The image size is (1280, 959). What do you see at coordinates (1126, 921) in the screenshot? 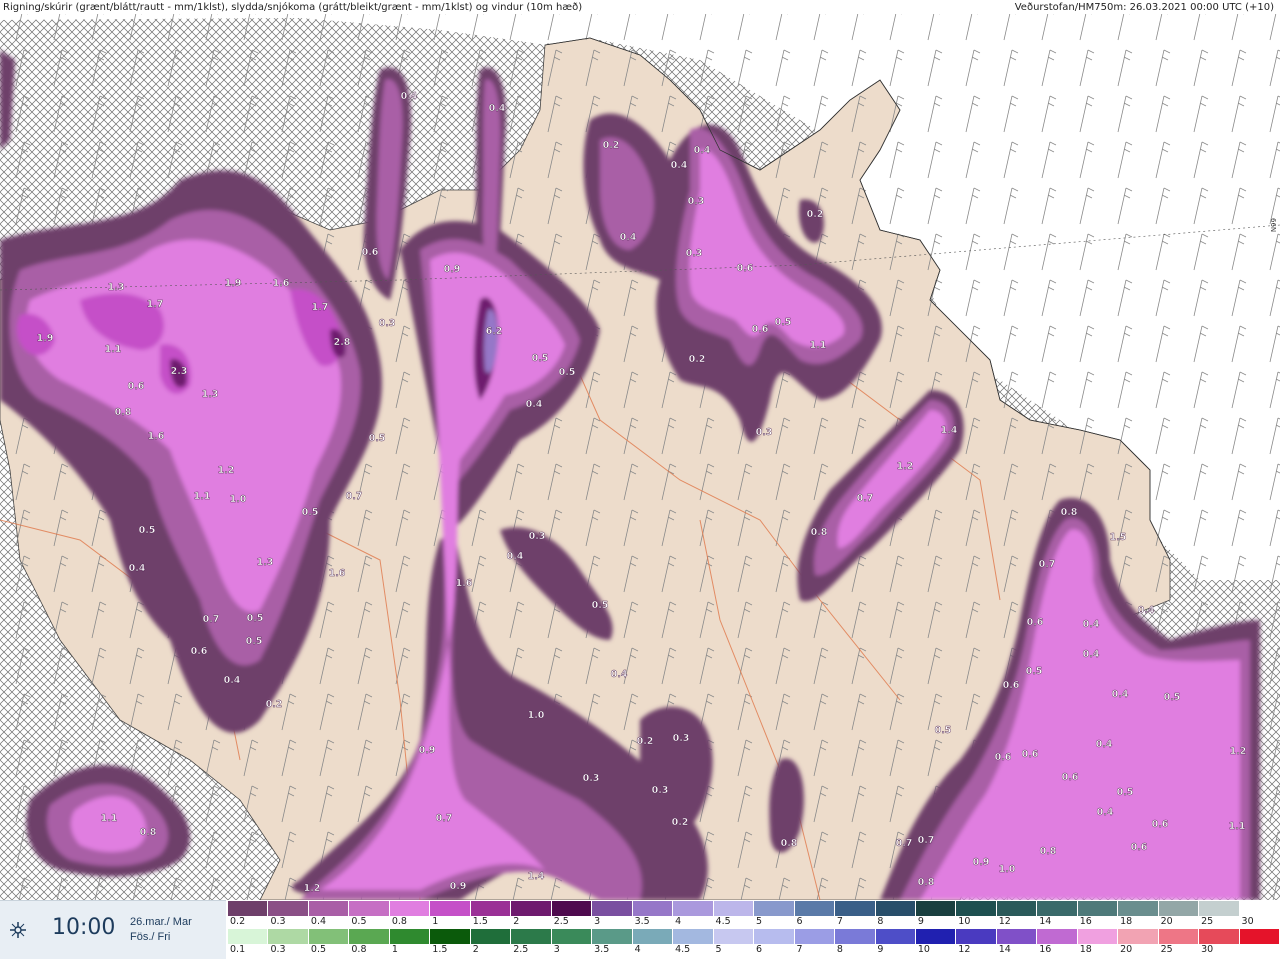
I see `scale-tick-label: 18` at bounding box center [1126, 921].